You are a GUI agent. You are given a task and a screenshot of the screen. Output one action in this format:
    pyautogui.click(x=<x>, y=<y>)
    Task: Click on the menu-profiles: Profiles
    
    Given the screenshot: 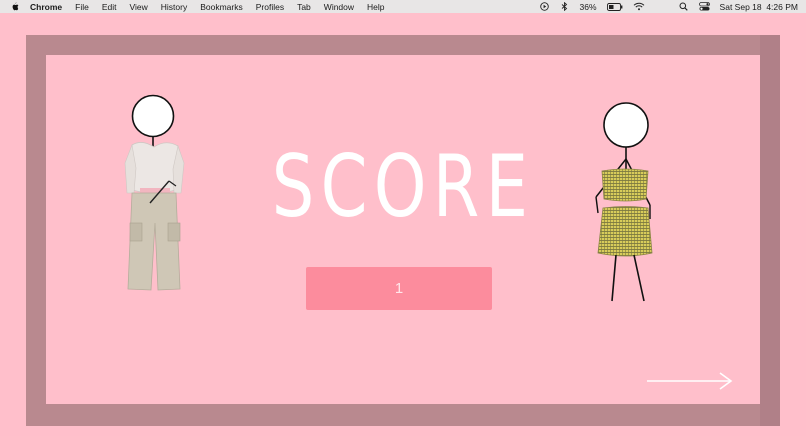 What is the action you would take?
    pyautogui.click(x=270, y=7)
    